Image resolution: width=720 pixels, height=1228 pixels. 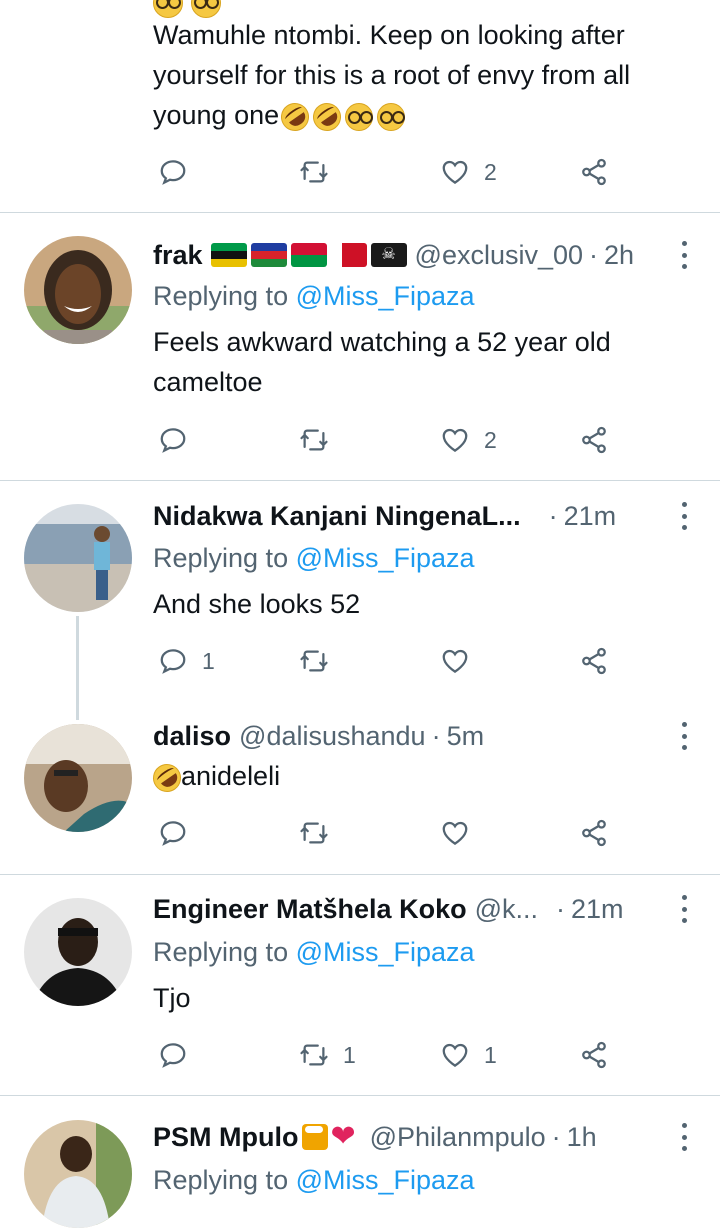 What do you see at coordinates (619, 255) in the screenshot?
I see `timestamp: 2h` at bounding box center [619, 255].